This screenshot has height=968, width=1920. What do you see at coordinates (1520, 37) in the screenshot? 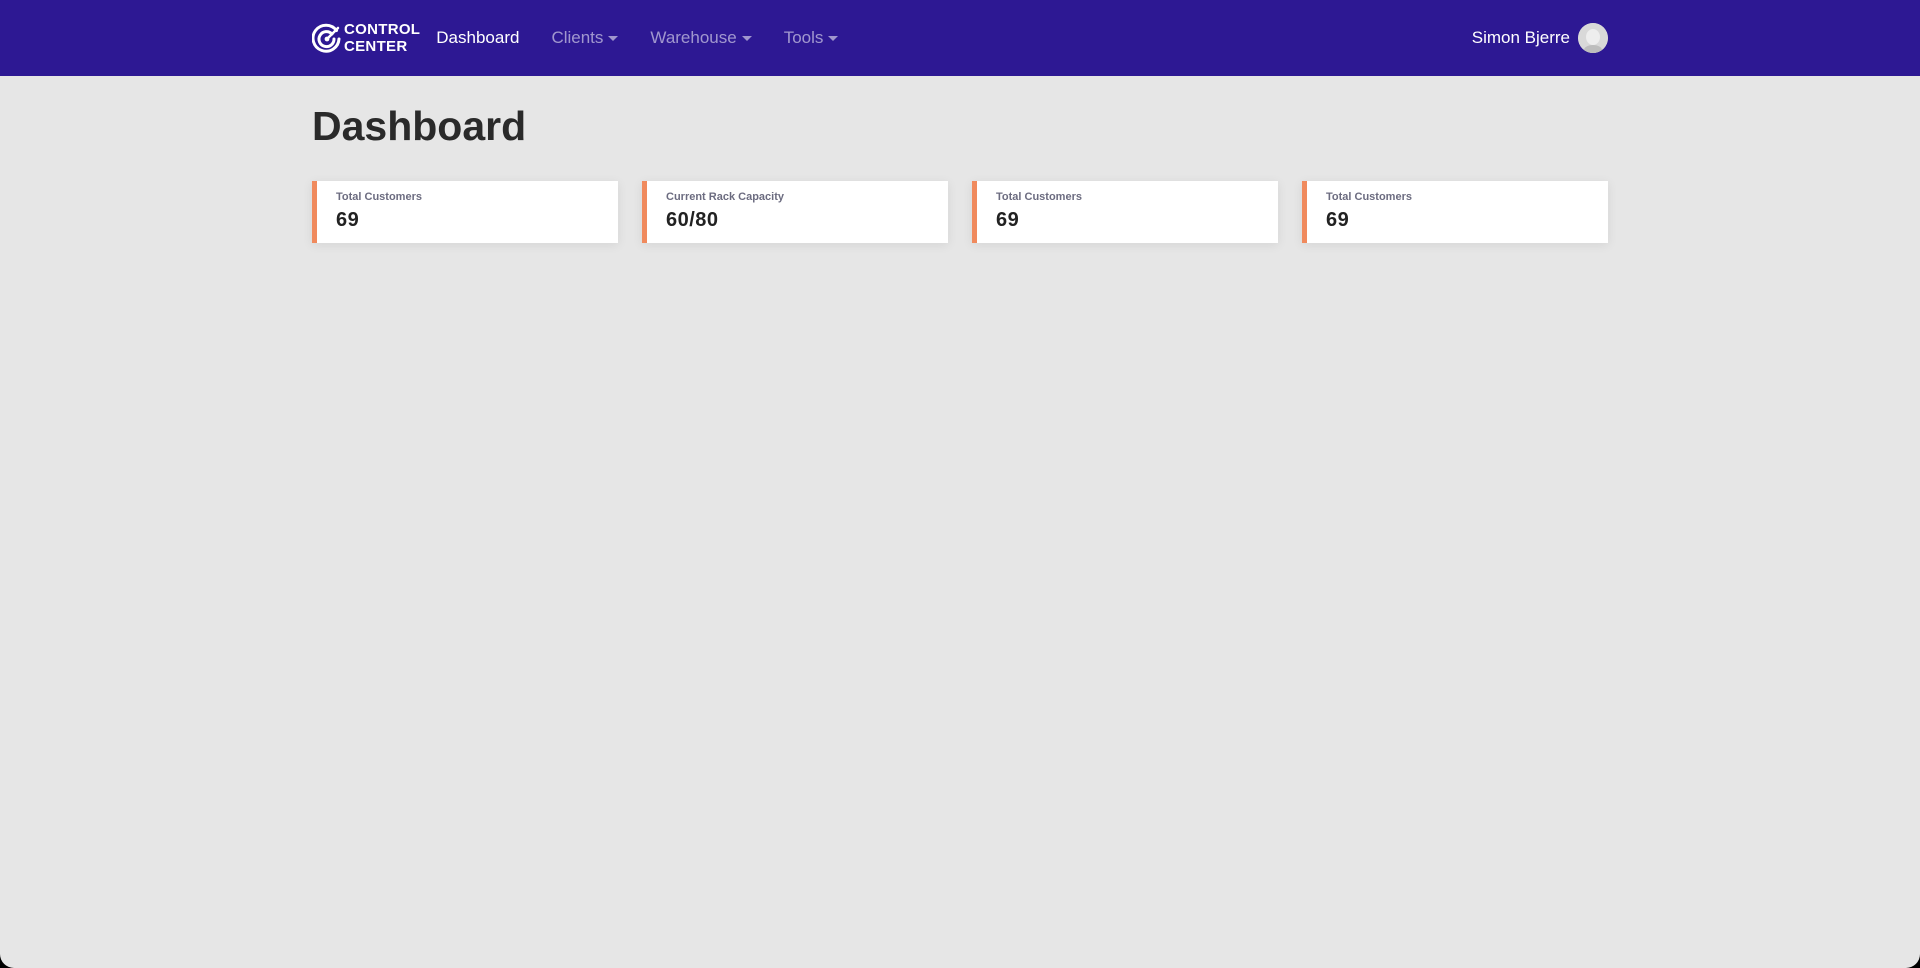
I see `user-name: Simon Bjerre` at bounding box center [1520, 37].